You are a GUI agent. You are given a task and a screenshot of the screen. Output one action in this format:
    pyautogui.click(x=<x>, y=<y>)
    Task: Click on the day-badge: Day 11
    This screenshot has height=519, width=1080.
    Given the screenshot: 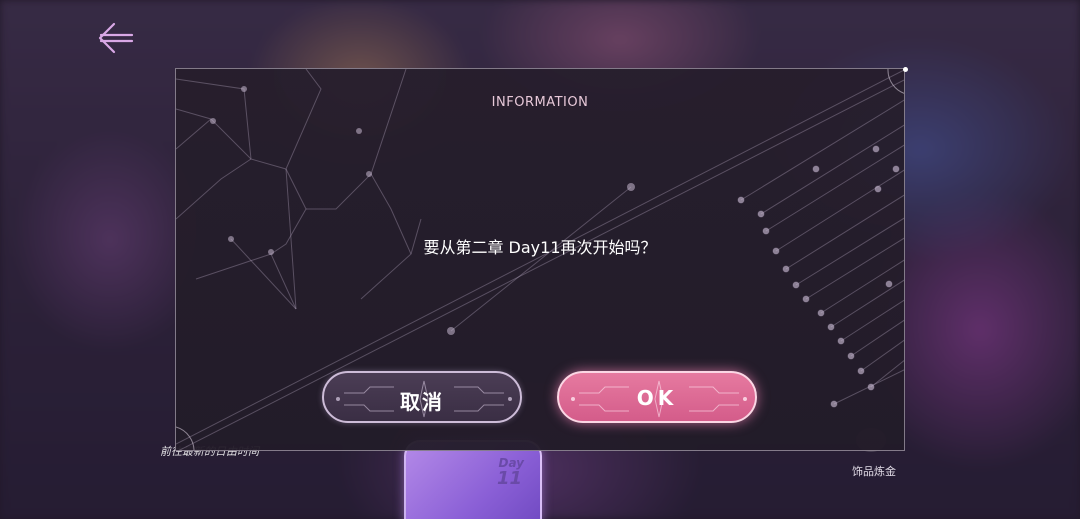 What is the action you would take?
    pyautogui.click(x=473, y=479)
    